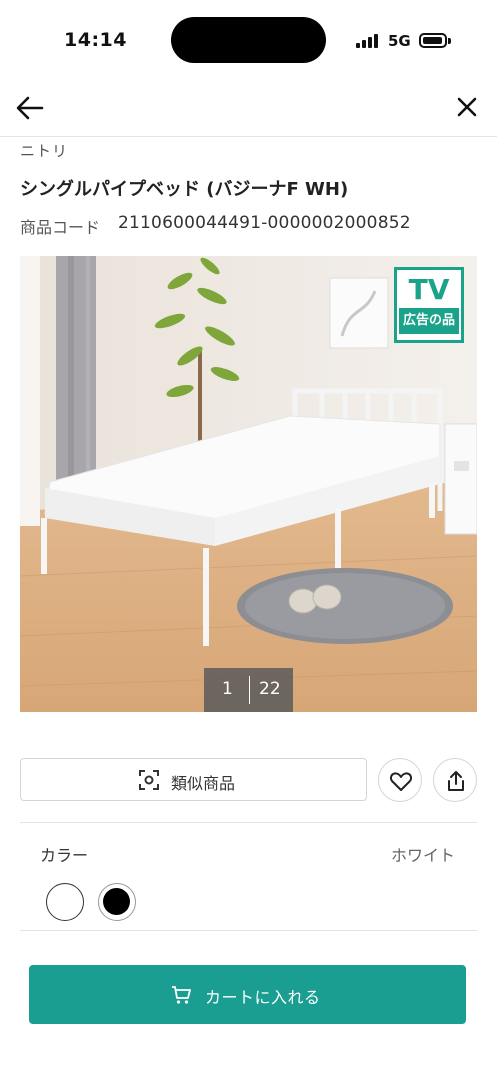 Image resolution: width=497 pixels, height=1080 pixels. Describe the element at coordinates (60, 227) in the screenshot. I see `product-code-label: 商品コード` at that location.